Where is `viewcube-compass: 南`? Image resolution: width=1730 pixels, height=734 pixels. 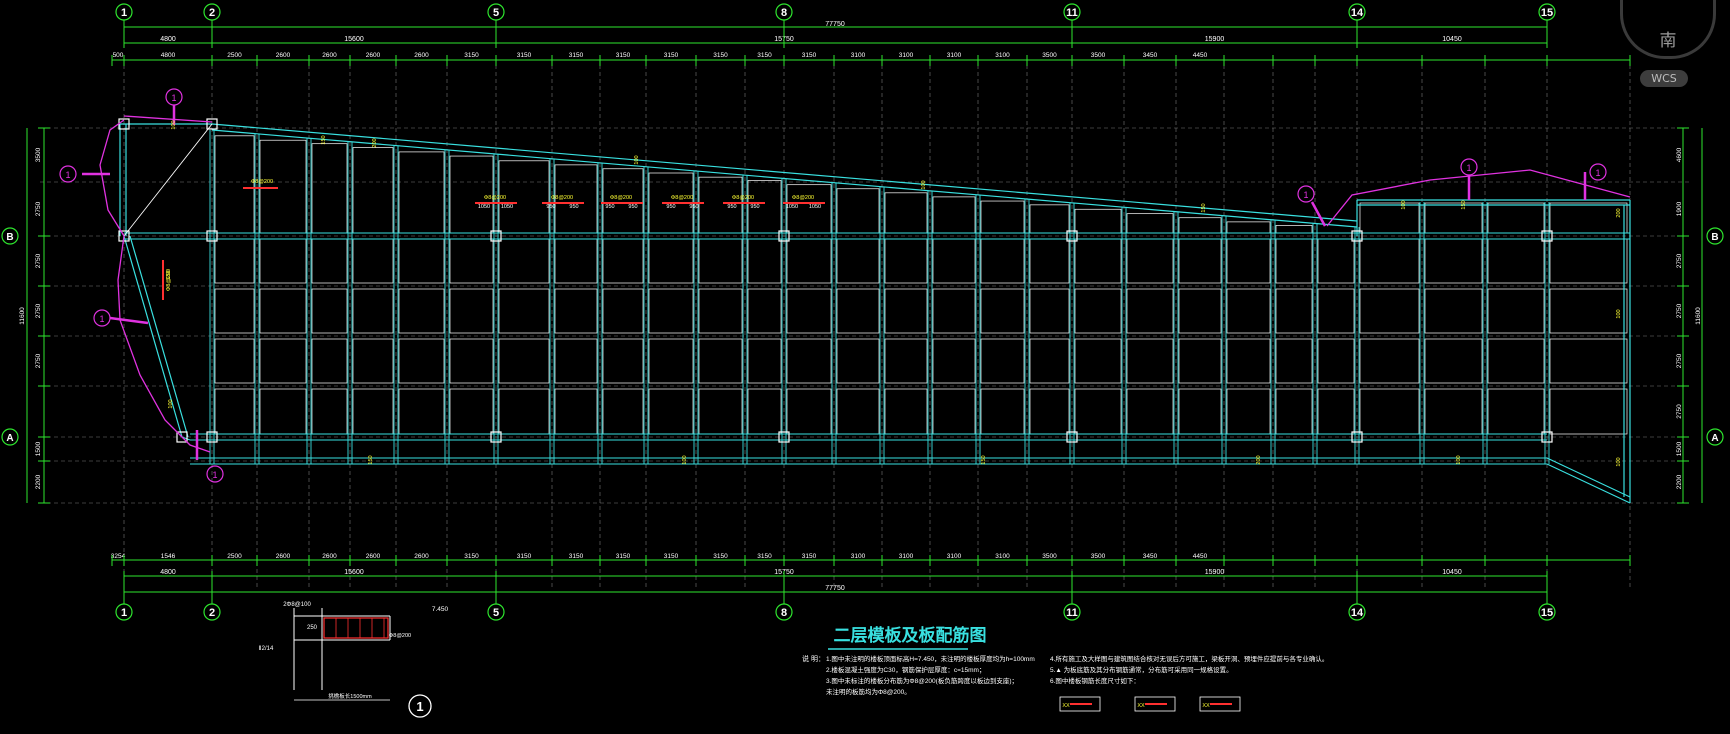 viewcube-compass: 南 is located at coordinates (1668, 29).